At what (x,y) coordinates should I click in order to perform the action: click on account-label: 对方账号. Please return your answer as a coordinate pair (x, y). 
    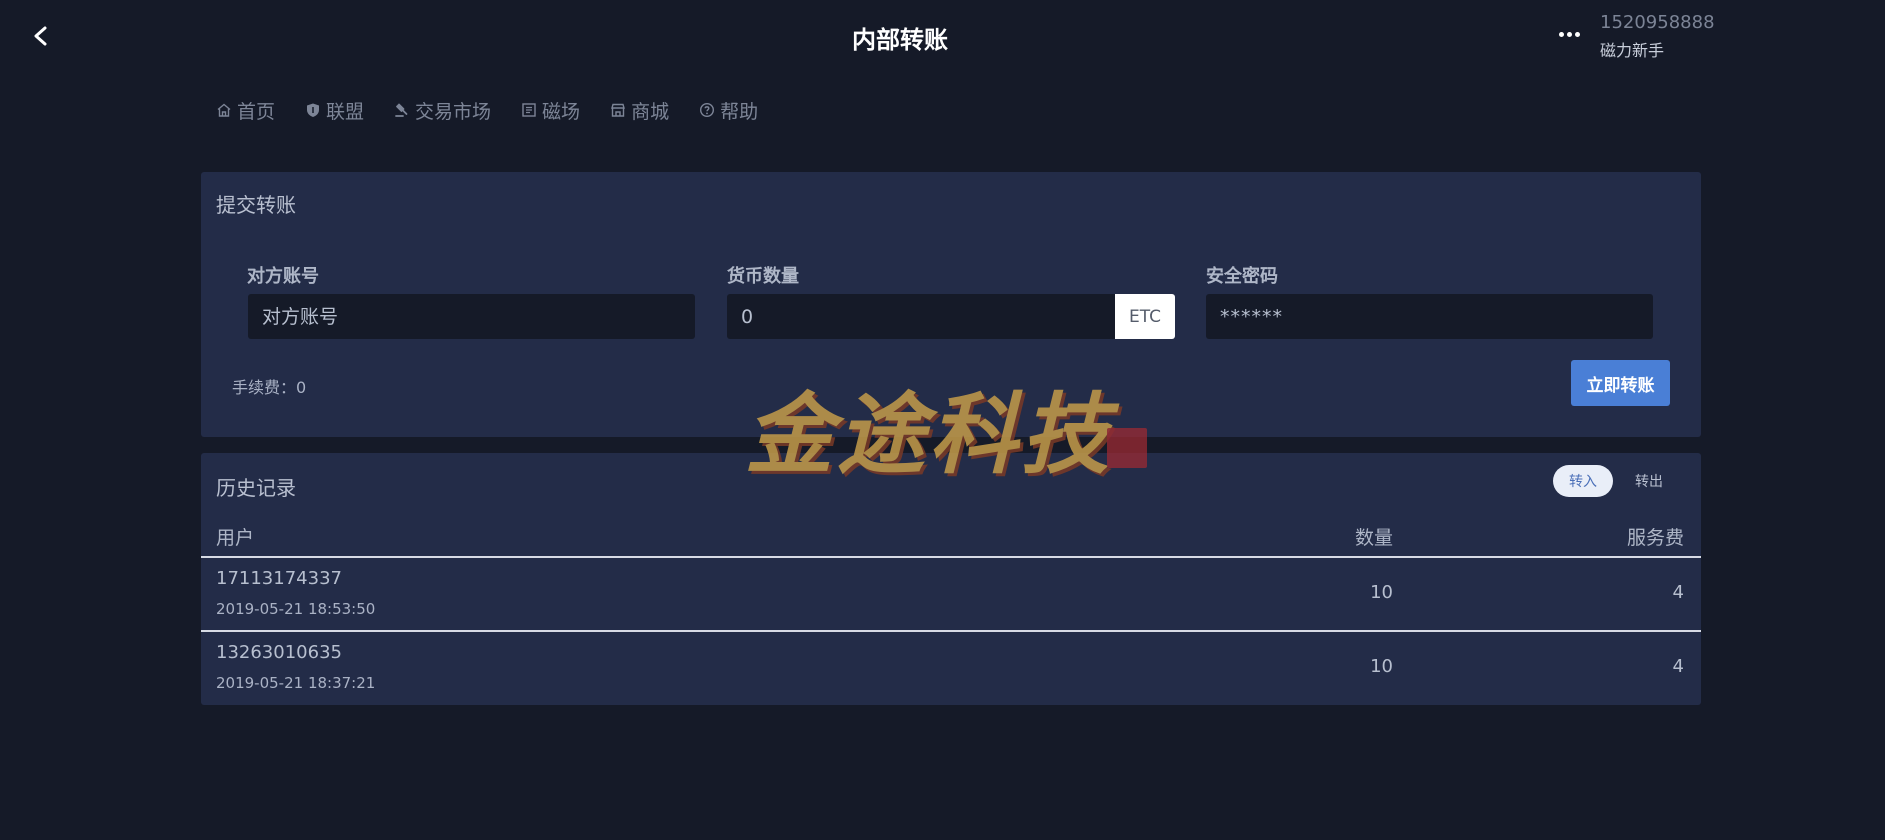
    Looking at the image, I should click on (283, 276).